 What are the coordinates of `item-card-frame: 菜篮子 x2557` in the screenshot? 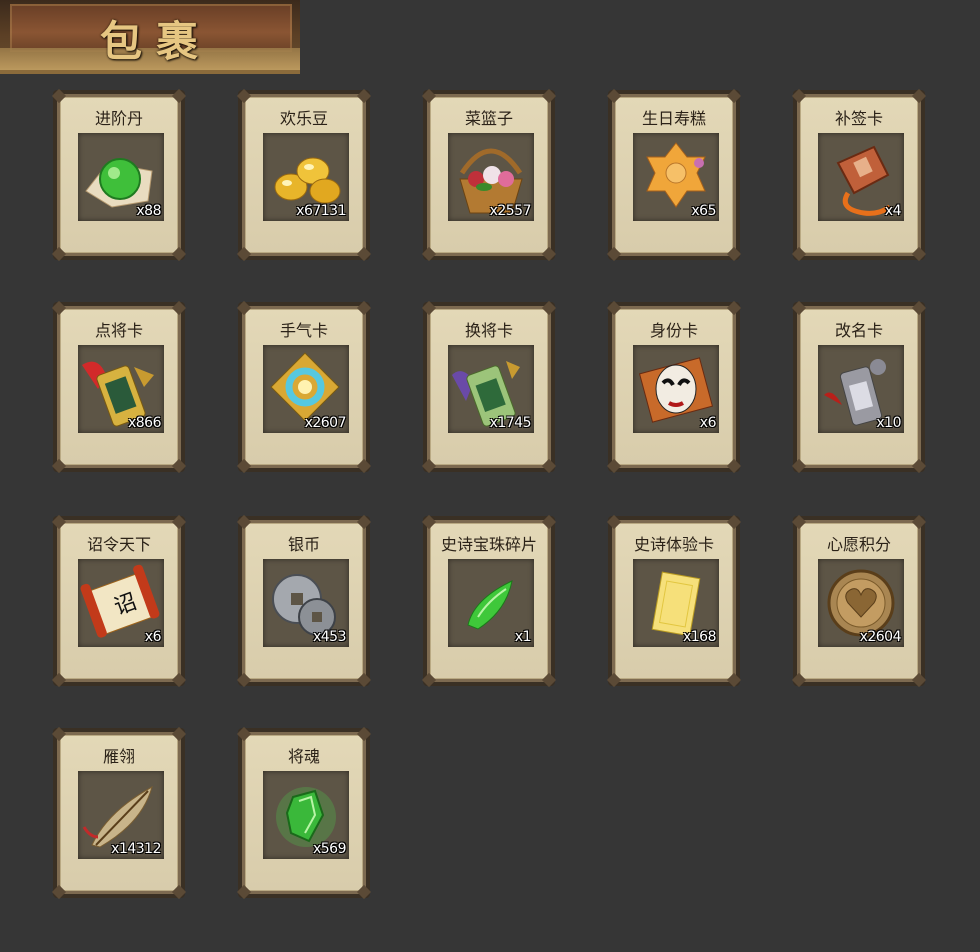 It's located at (489, 175).